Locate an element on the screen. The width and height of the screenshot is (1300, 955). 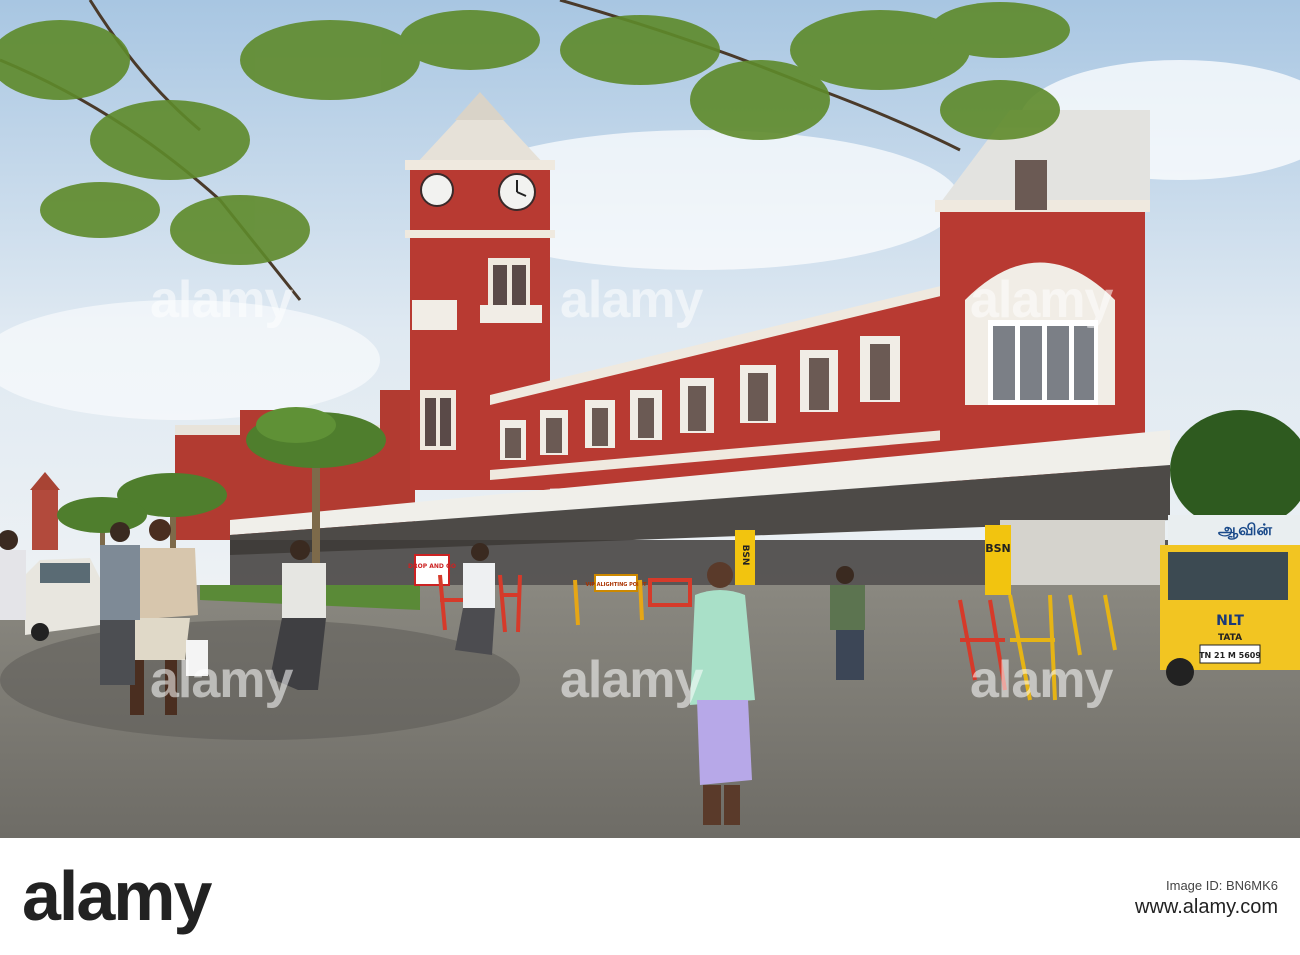
bsnl-left-text: BSN is located at coordinates (745, 555).